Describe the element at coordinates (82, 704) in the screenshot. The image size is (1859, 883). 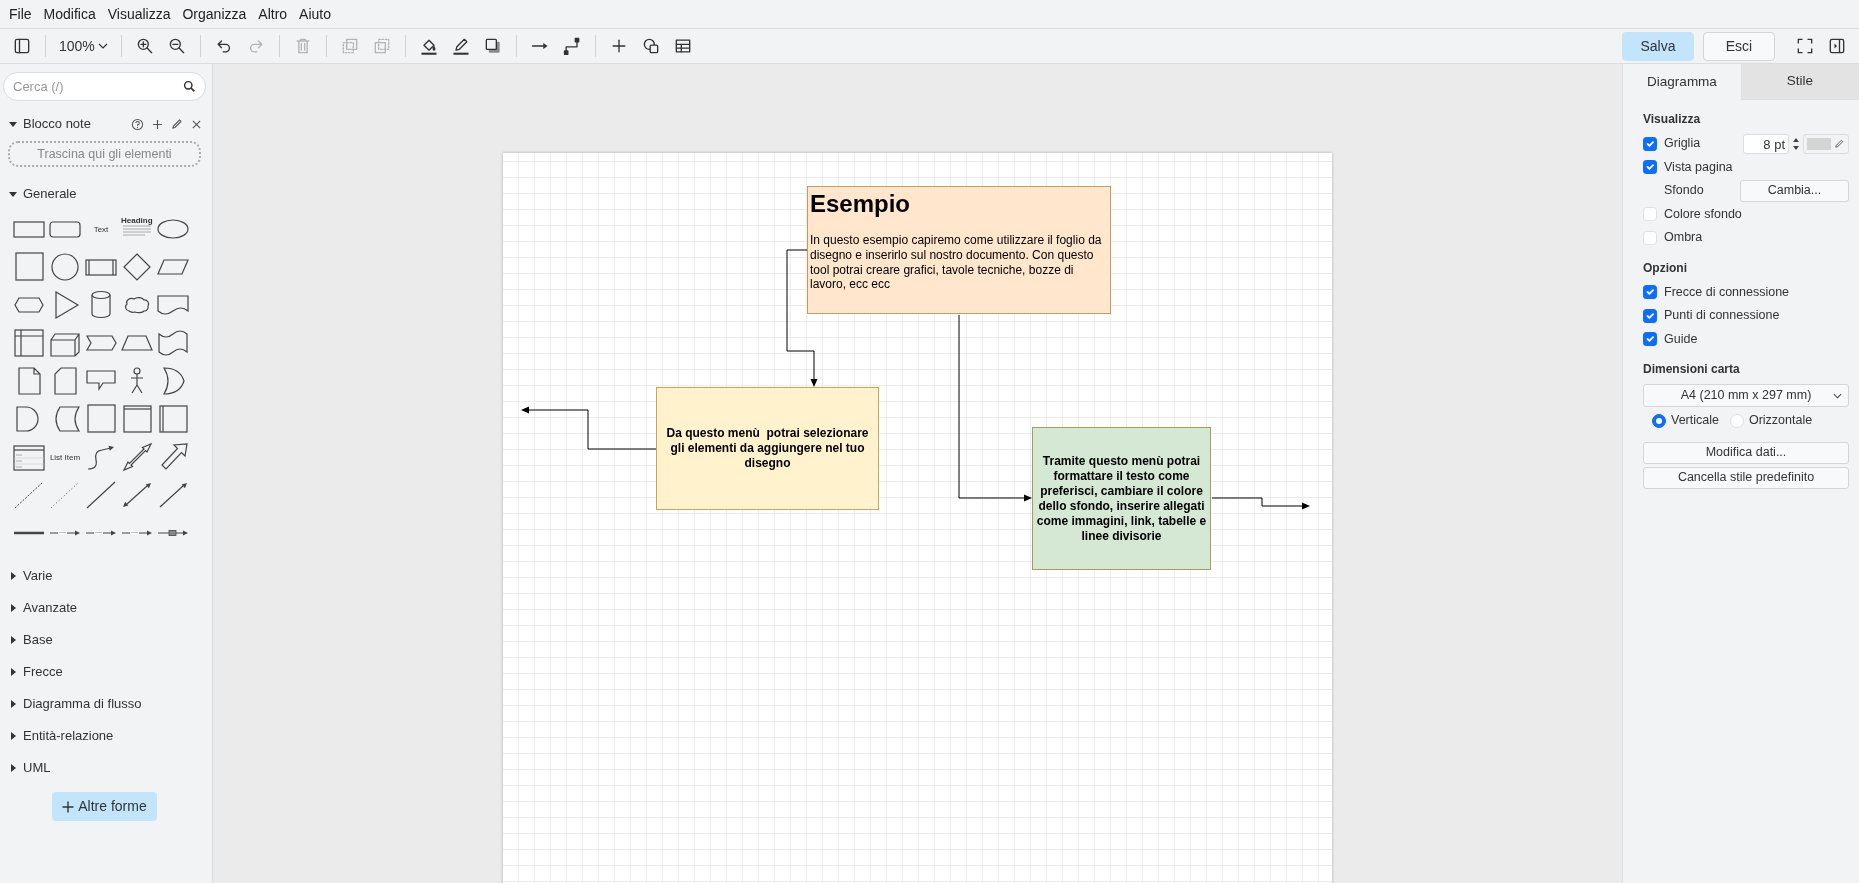
I see `section-title: Diagramma di flusso` at that location.